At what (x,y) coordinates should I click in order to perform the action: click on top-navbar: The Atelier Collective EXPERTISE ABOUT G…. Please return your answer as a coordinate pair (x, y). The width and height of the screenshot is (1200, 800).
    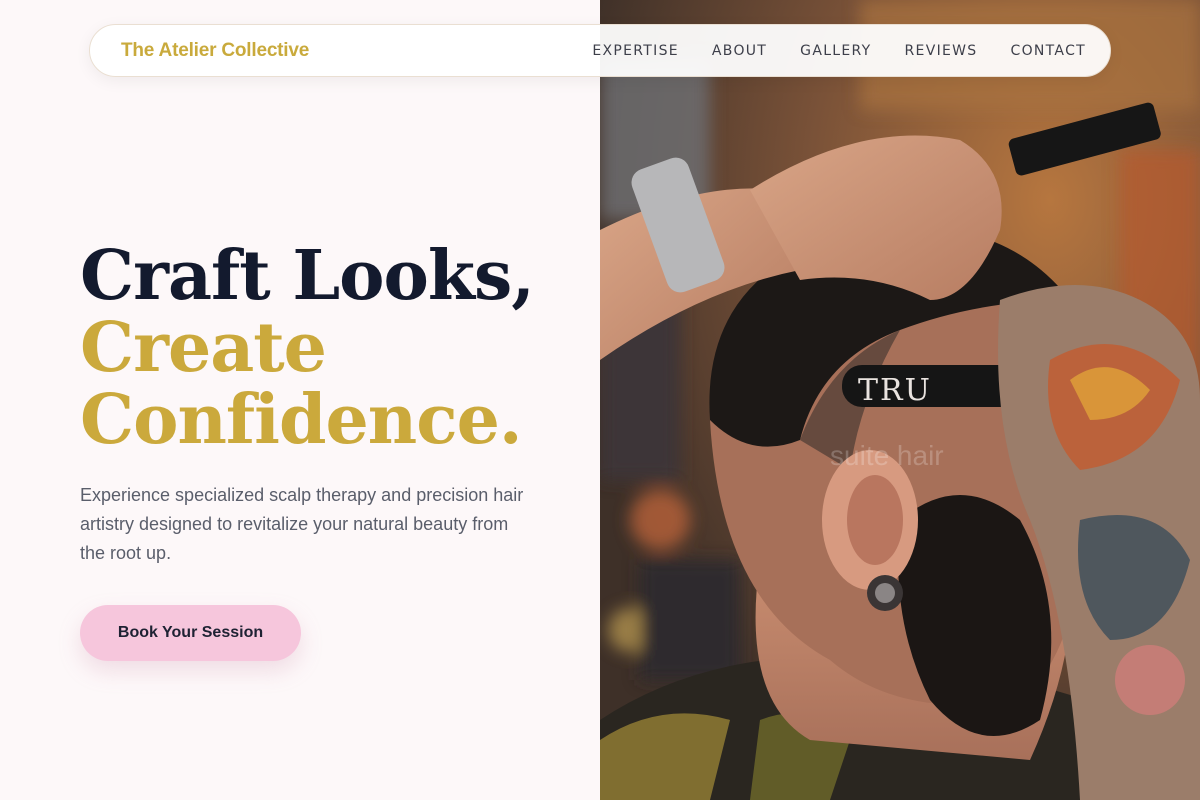
    Looking at the image, I should click on (600, 50).